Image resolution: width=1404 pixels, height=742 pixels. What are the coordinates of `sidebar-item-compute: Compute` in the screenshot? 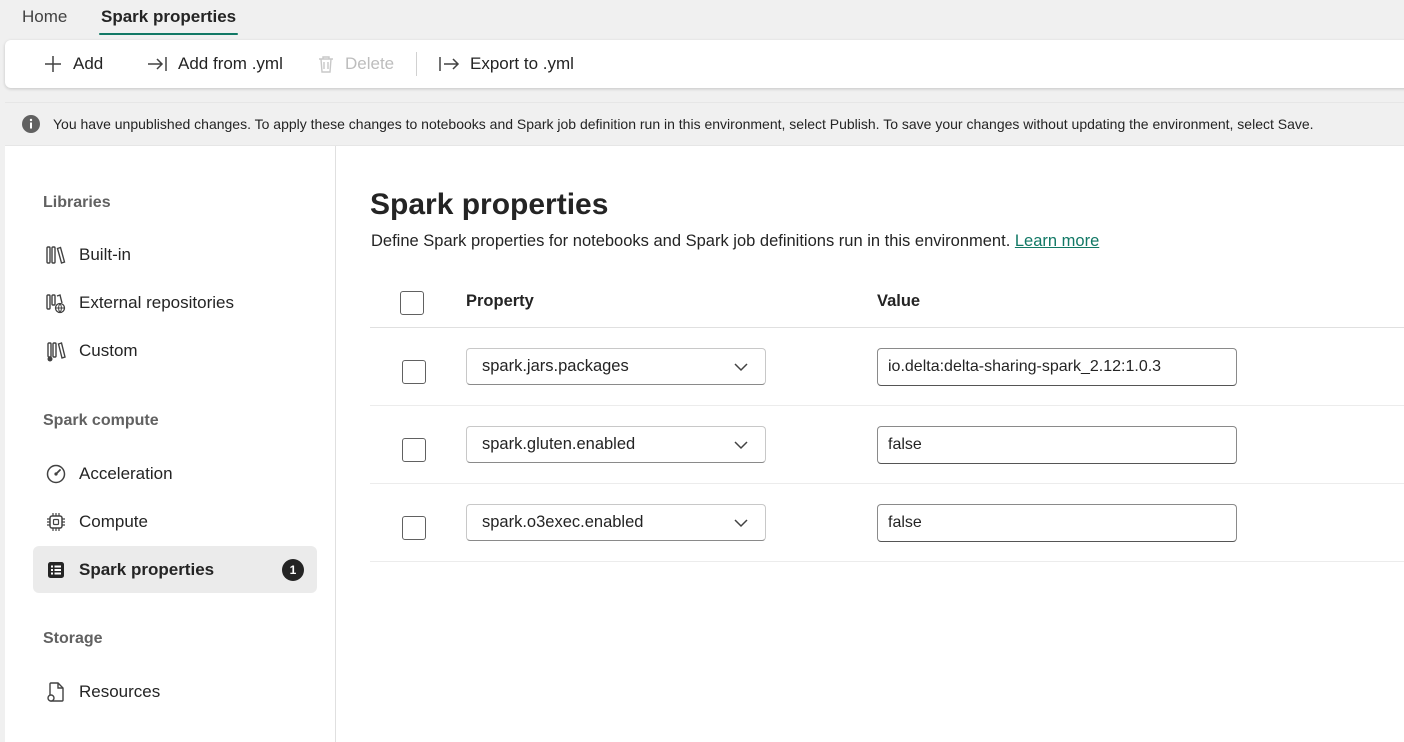 It's located at (175, 521).